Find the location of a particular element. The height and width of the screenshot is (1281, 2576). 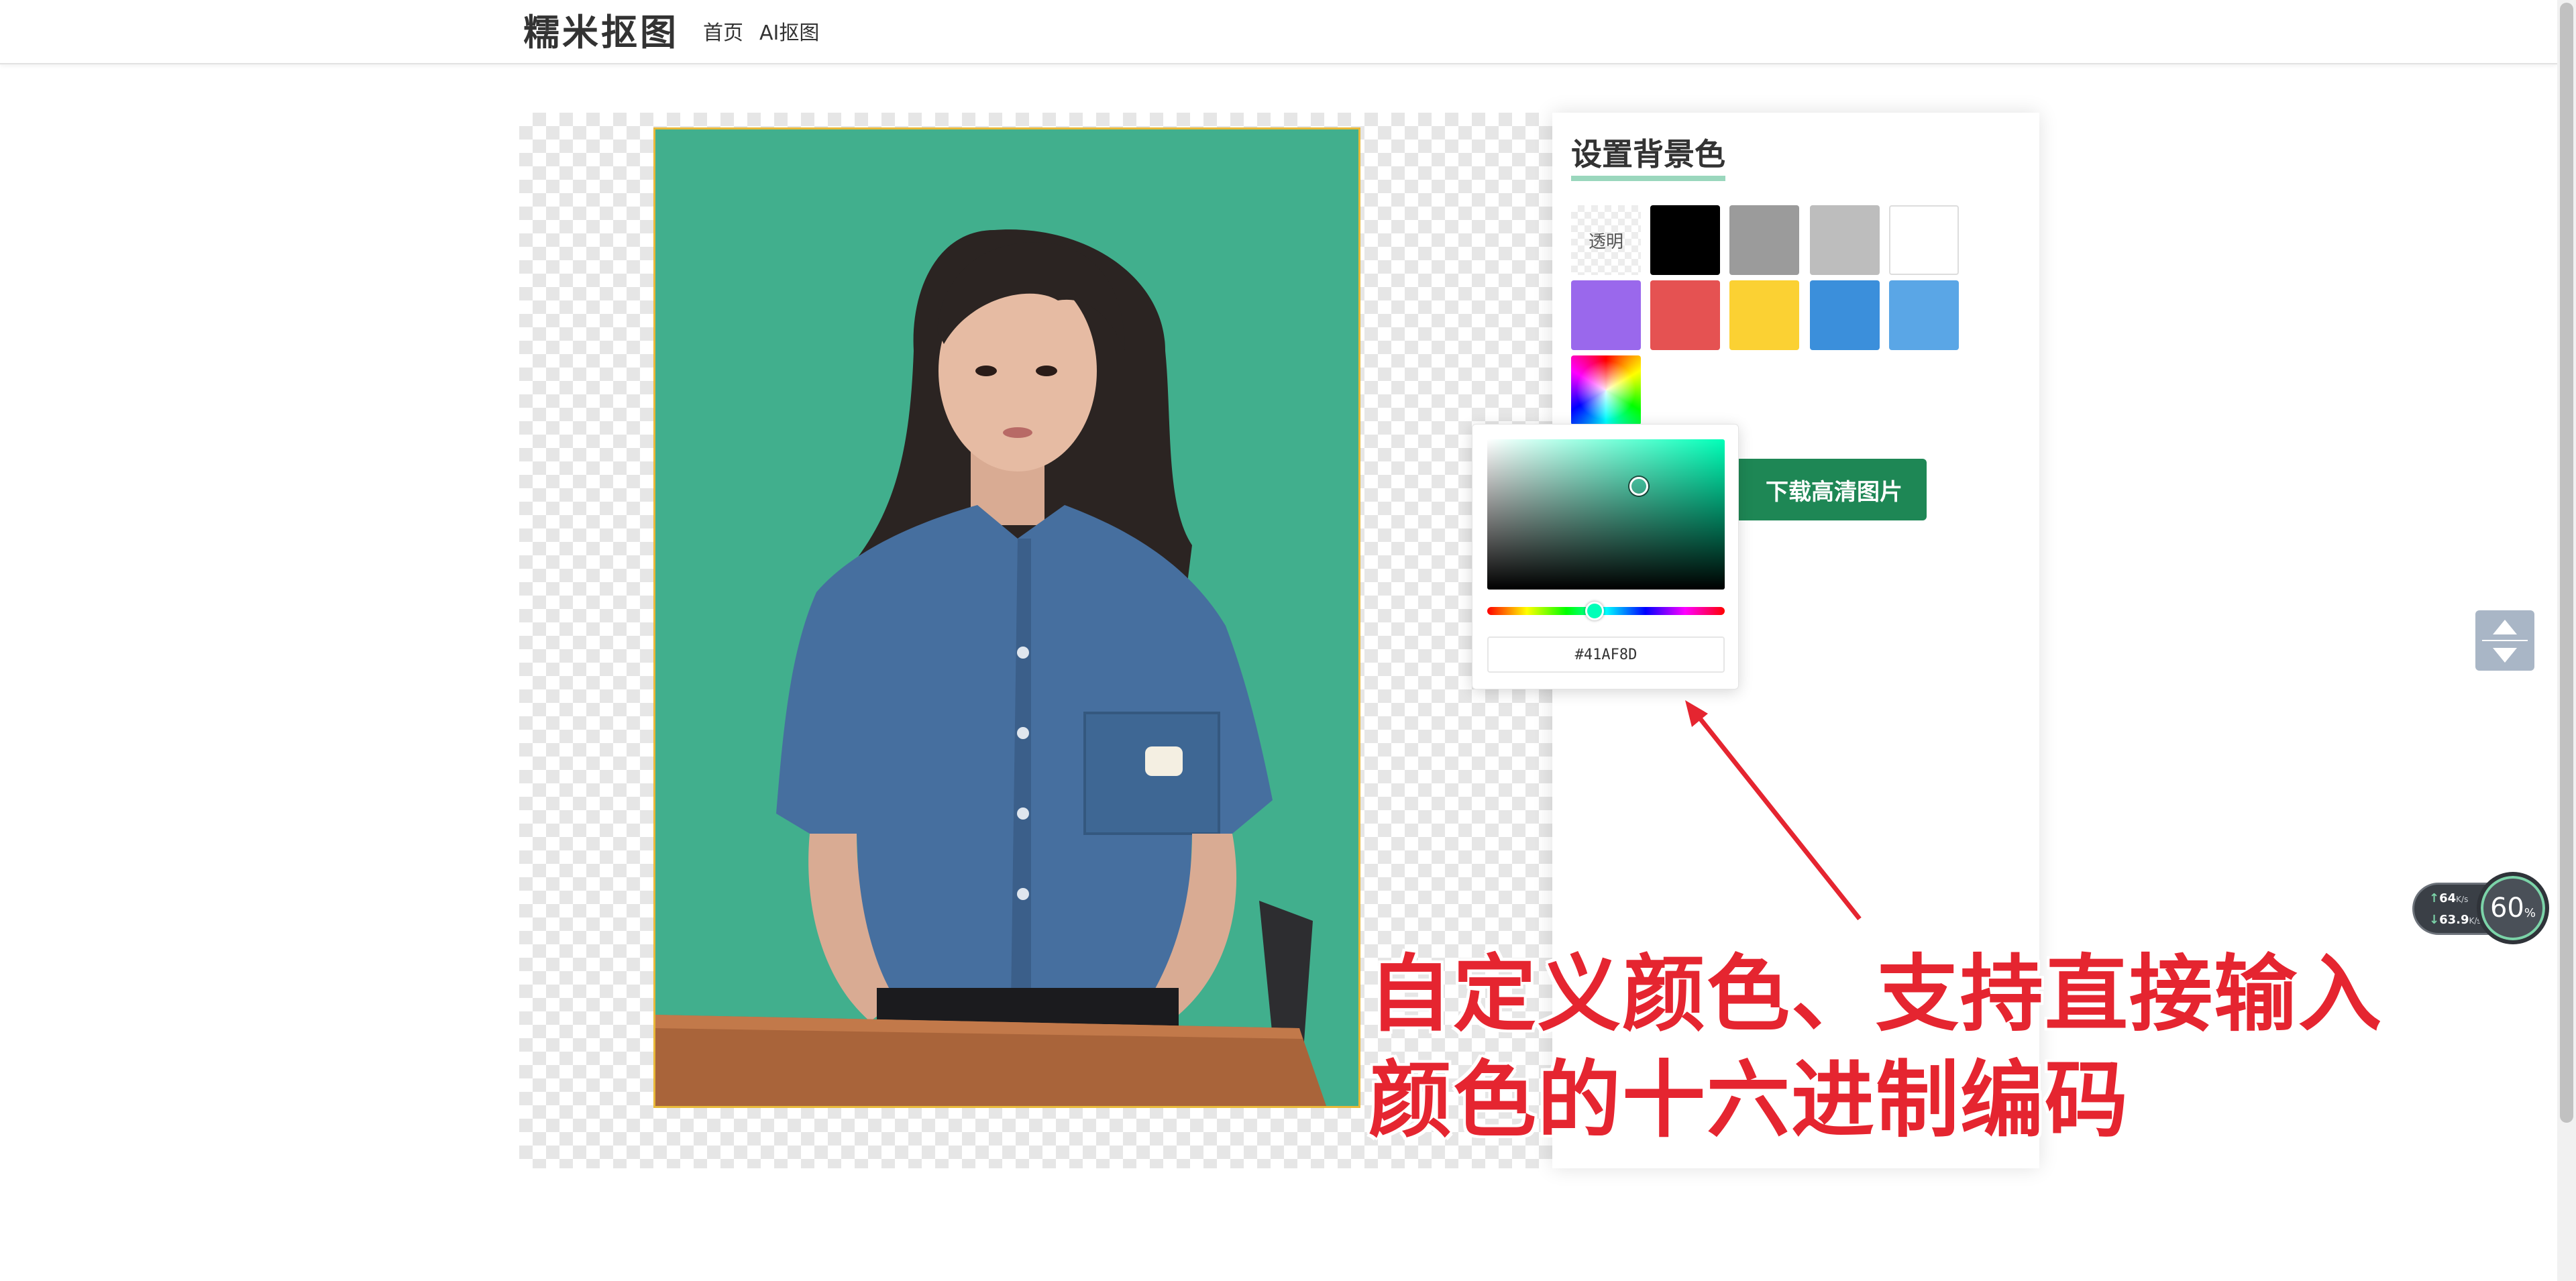

annotation-line-2: 颜色的十六进制编码 is located at coordinates (1749, 1100).